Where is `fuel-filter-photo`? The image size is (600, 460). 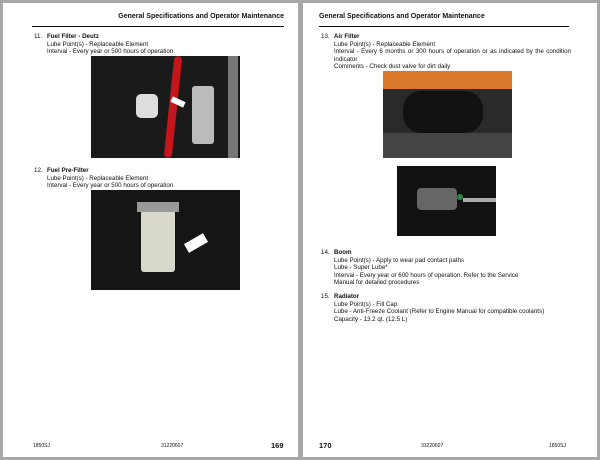 fuel-filter-photo is located at coordinates (165, 107).